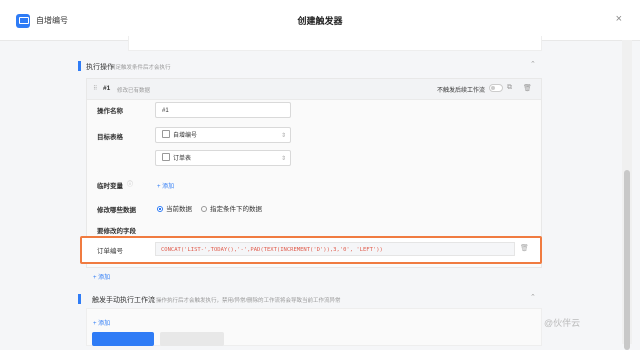  Describe the element at coordinates (166, 134) in the screenshot. I see `app-table-icon` at that location.